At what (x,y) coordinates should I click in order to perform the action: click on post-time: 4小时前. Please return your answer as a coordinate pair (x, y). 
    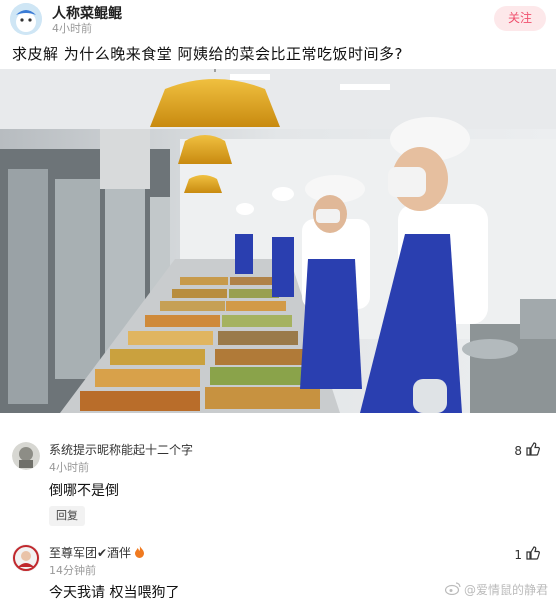
    Looking at the image, I should click on (72, 28).